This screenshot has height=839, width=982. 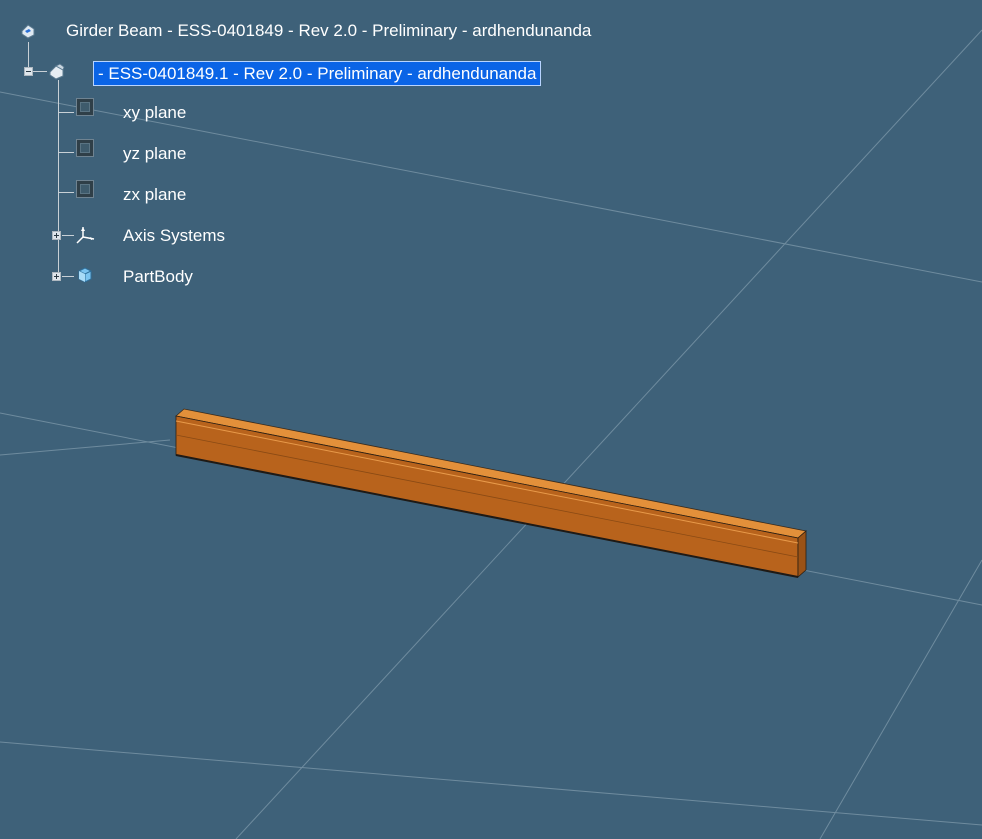 I want to click on tree-item-zx-plane: zx plane, so click(x=154, y=195).